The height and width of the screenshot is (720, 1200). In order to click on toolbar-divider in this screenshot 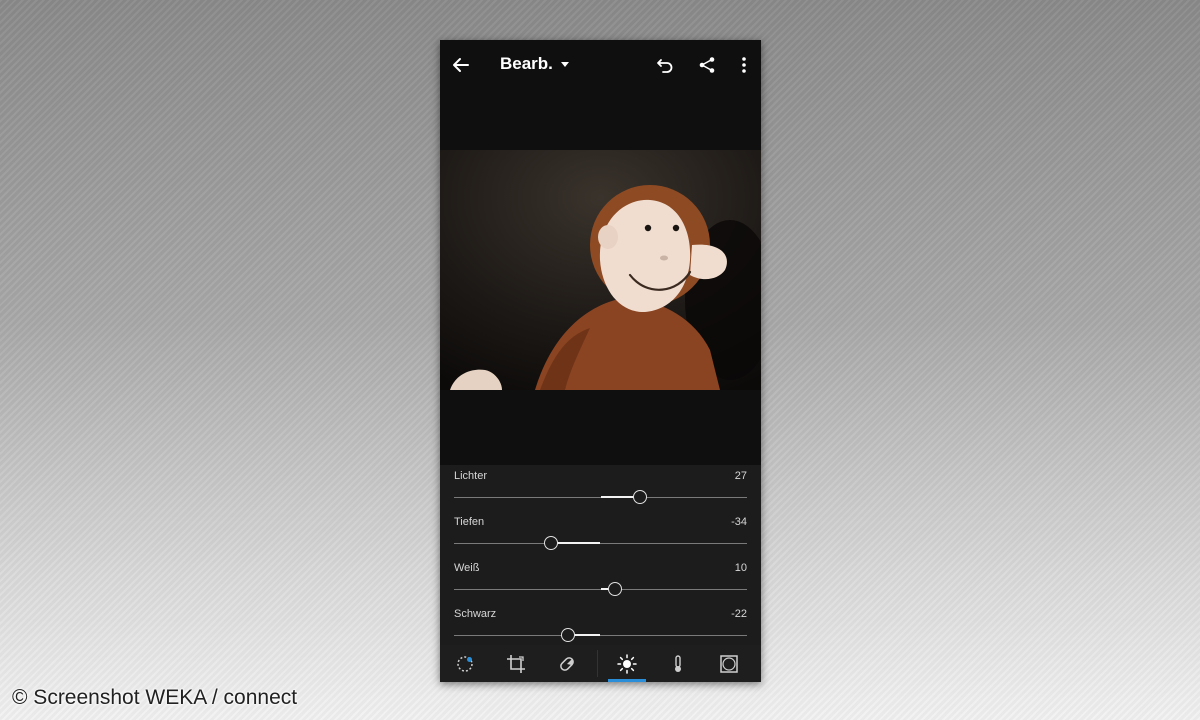, I will do `click(597, 663)`.